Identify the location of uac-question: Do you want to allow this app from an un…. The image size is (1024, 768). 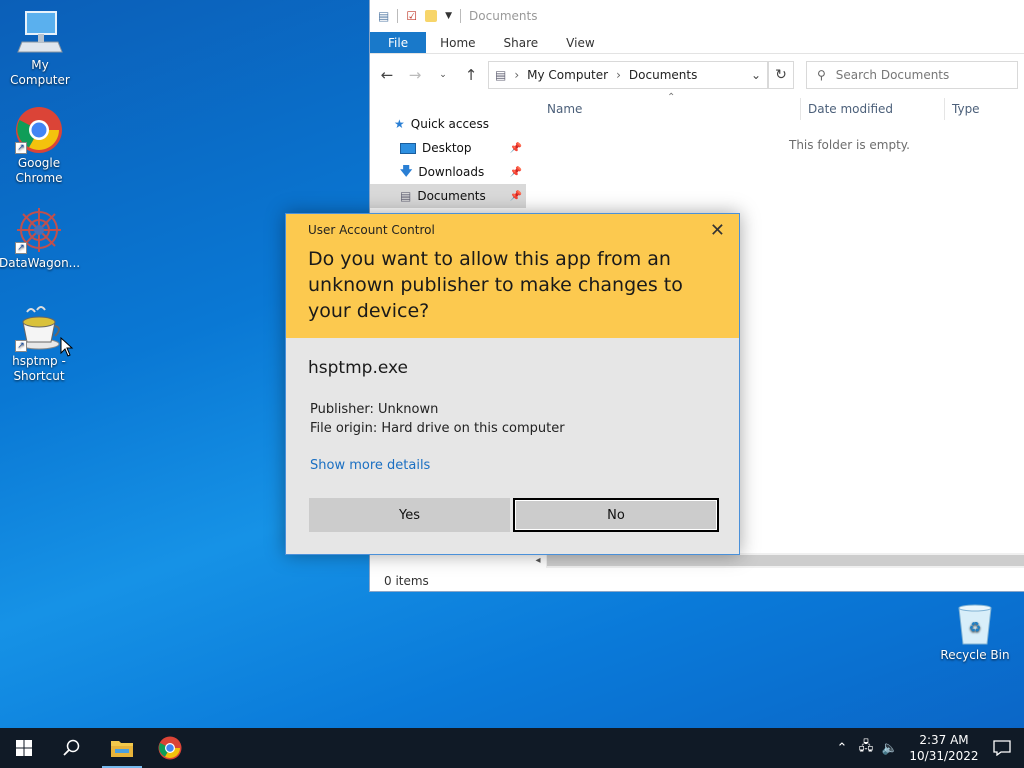
(495, 285).